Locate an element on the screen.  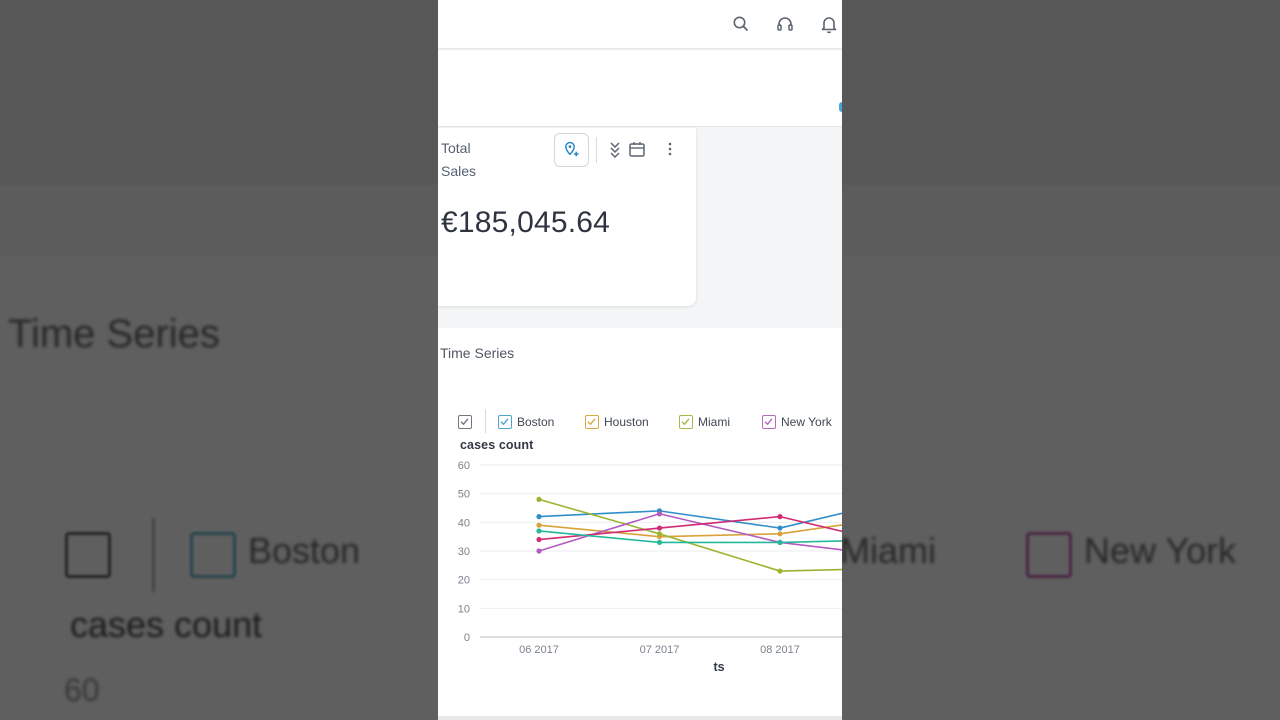
time-series-title: Time Series is located at coordinates (477, 353).